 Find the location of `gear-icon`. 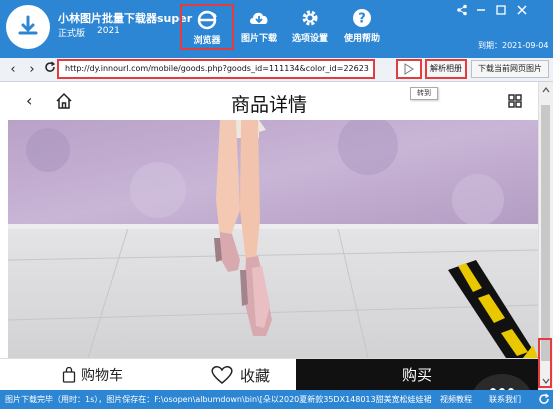

gear-icon is located at coordinates (310, 18).